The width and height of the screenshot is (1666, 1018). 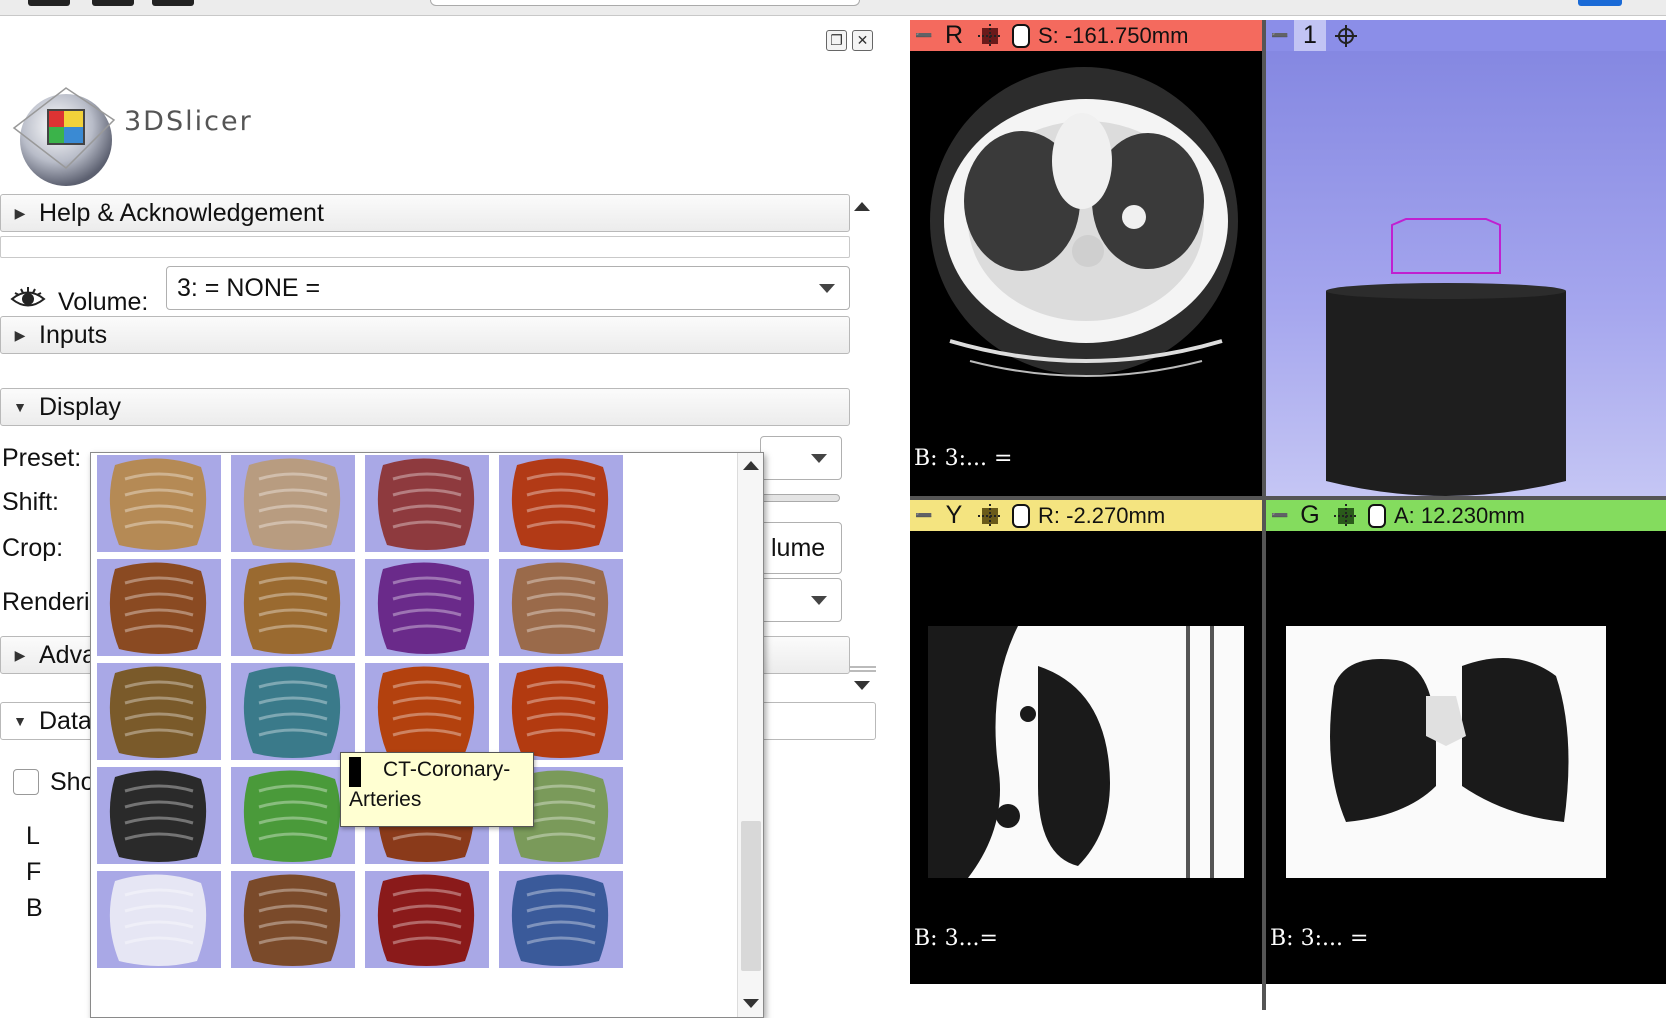 What do you see at coordinates (751, 896) in the screenshot?
I see `scrollbar-thumb` at bounding box center [751, 896].